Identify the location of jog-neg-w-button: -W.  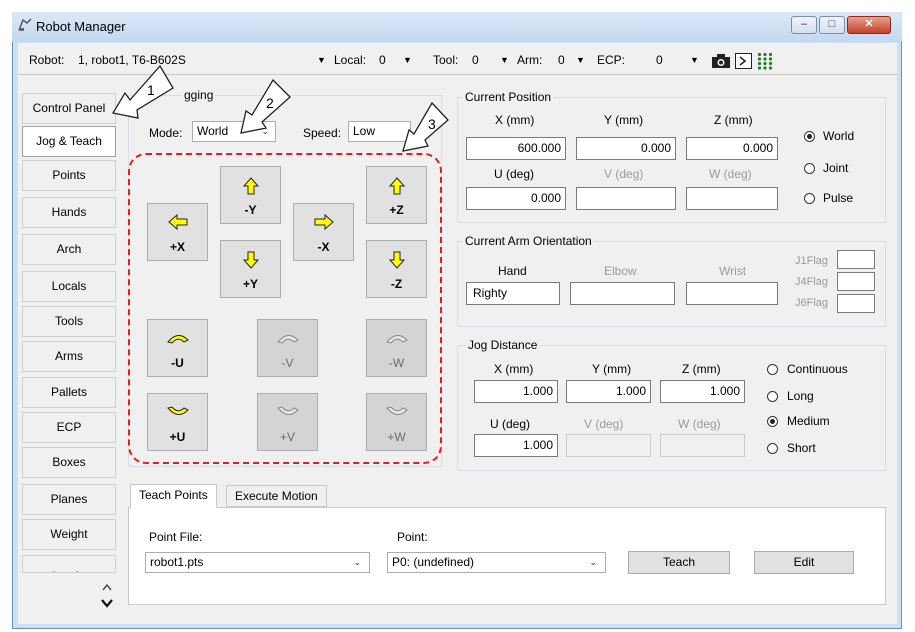
(396, 348).